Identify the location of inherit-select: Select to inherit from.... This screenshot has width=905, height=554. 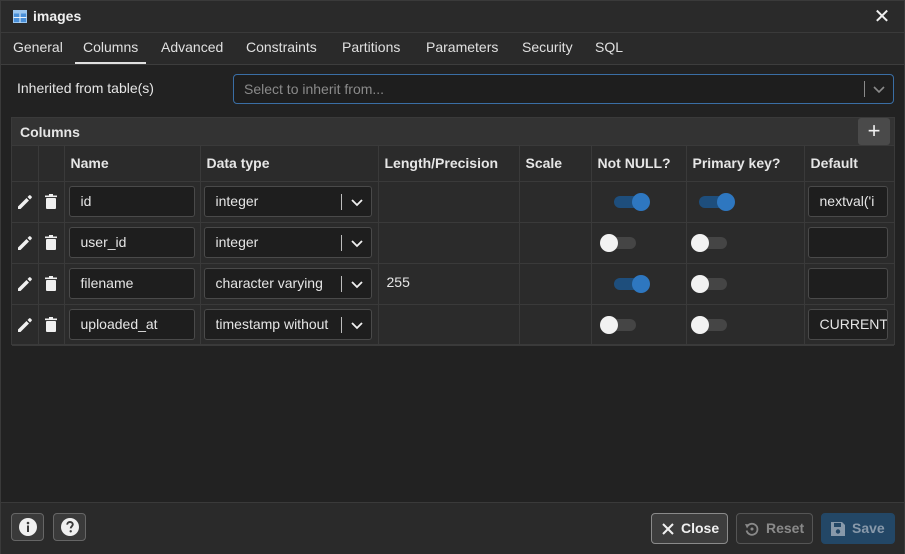
(563, 89).